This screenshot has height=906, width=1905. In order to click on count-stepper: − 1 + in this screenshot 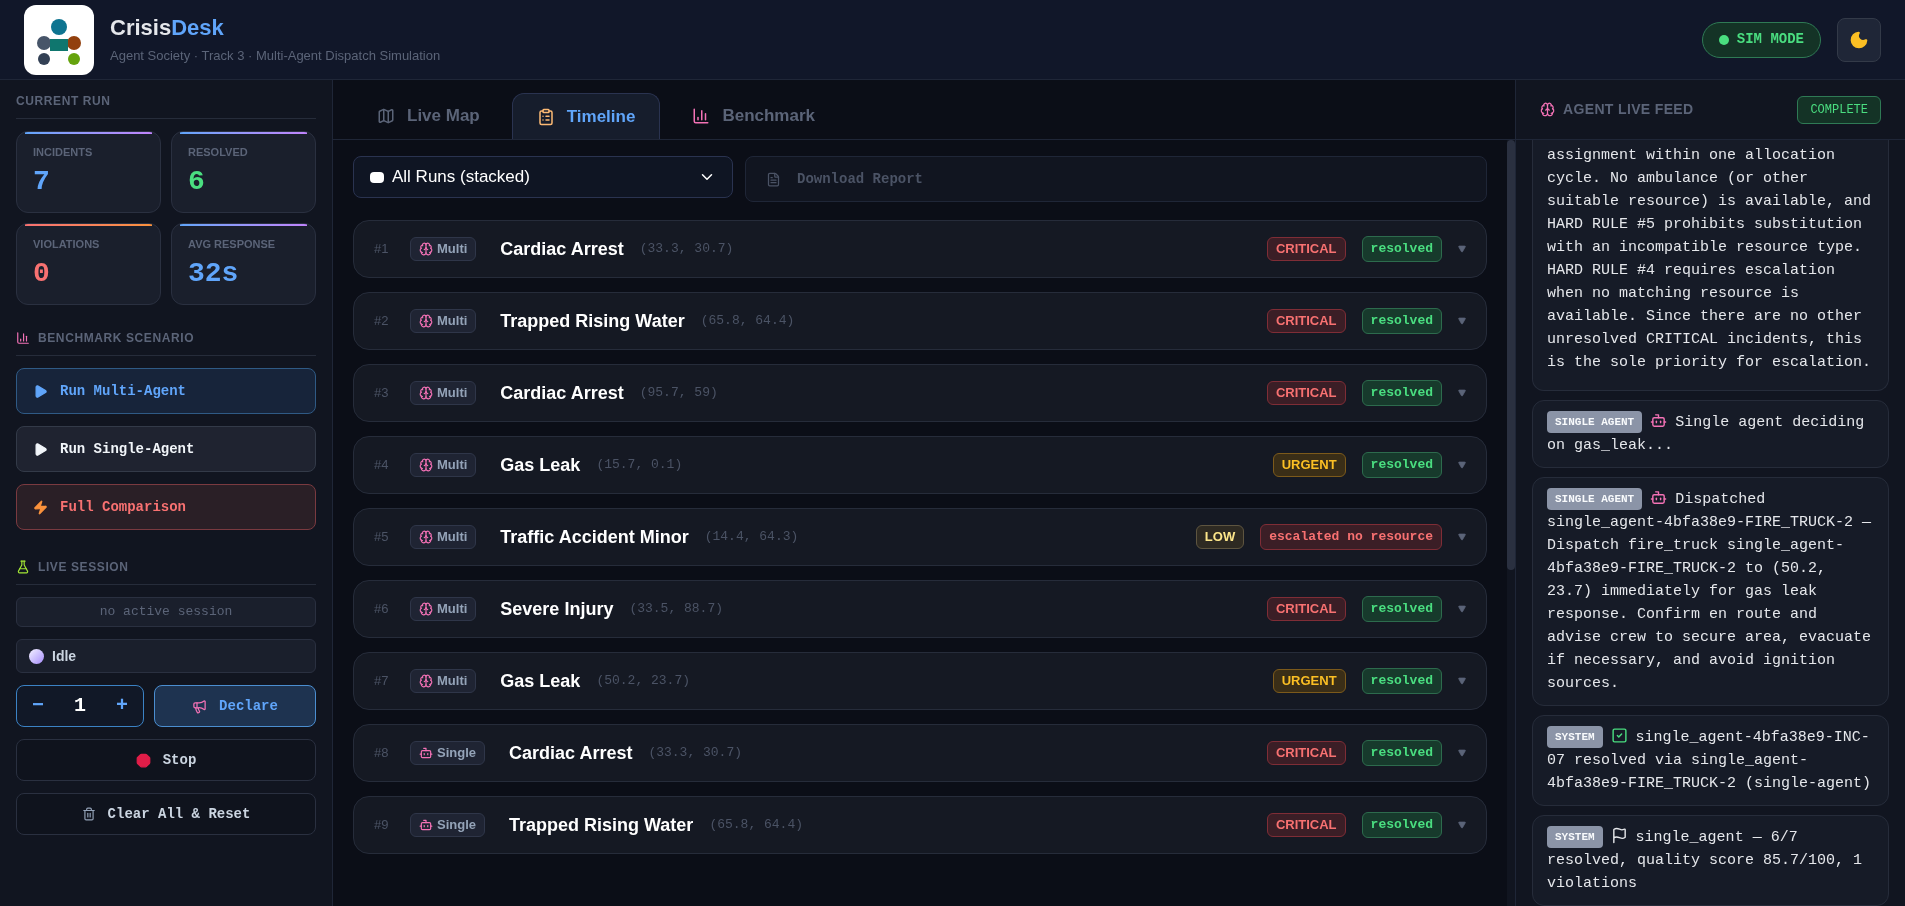, I will do `click(80, 706)`.